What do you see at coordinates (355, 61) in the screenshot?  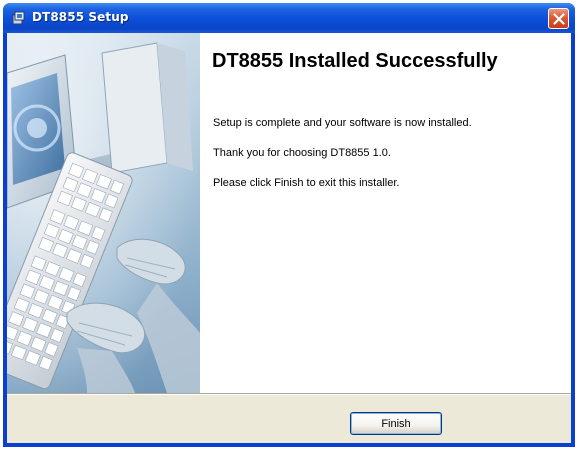 I see `page-title: DT8855 Installed Successfully` at bounding box center [355, 61].